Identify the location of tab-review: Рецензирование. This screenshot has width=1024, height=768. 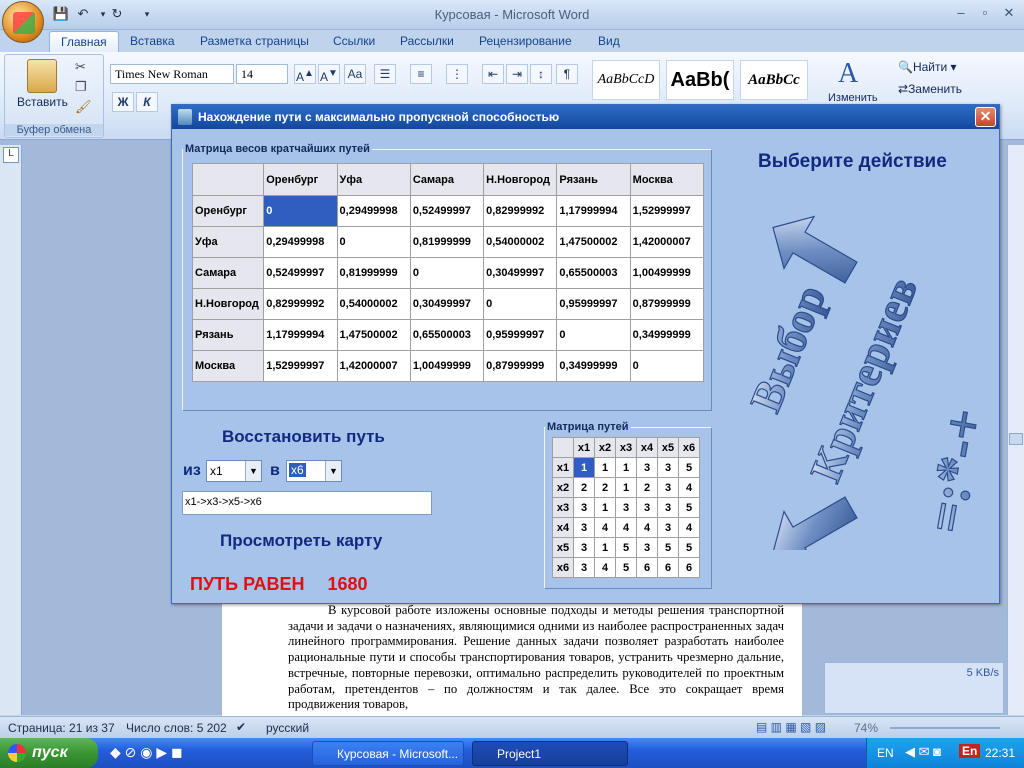
(525, 41).